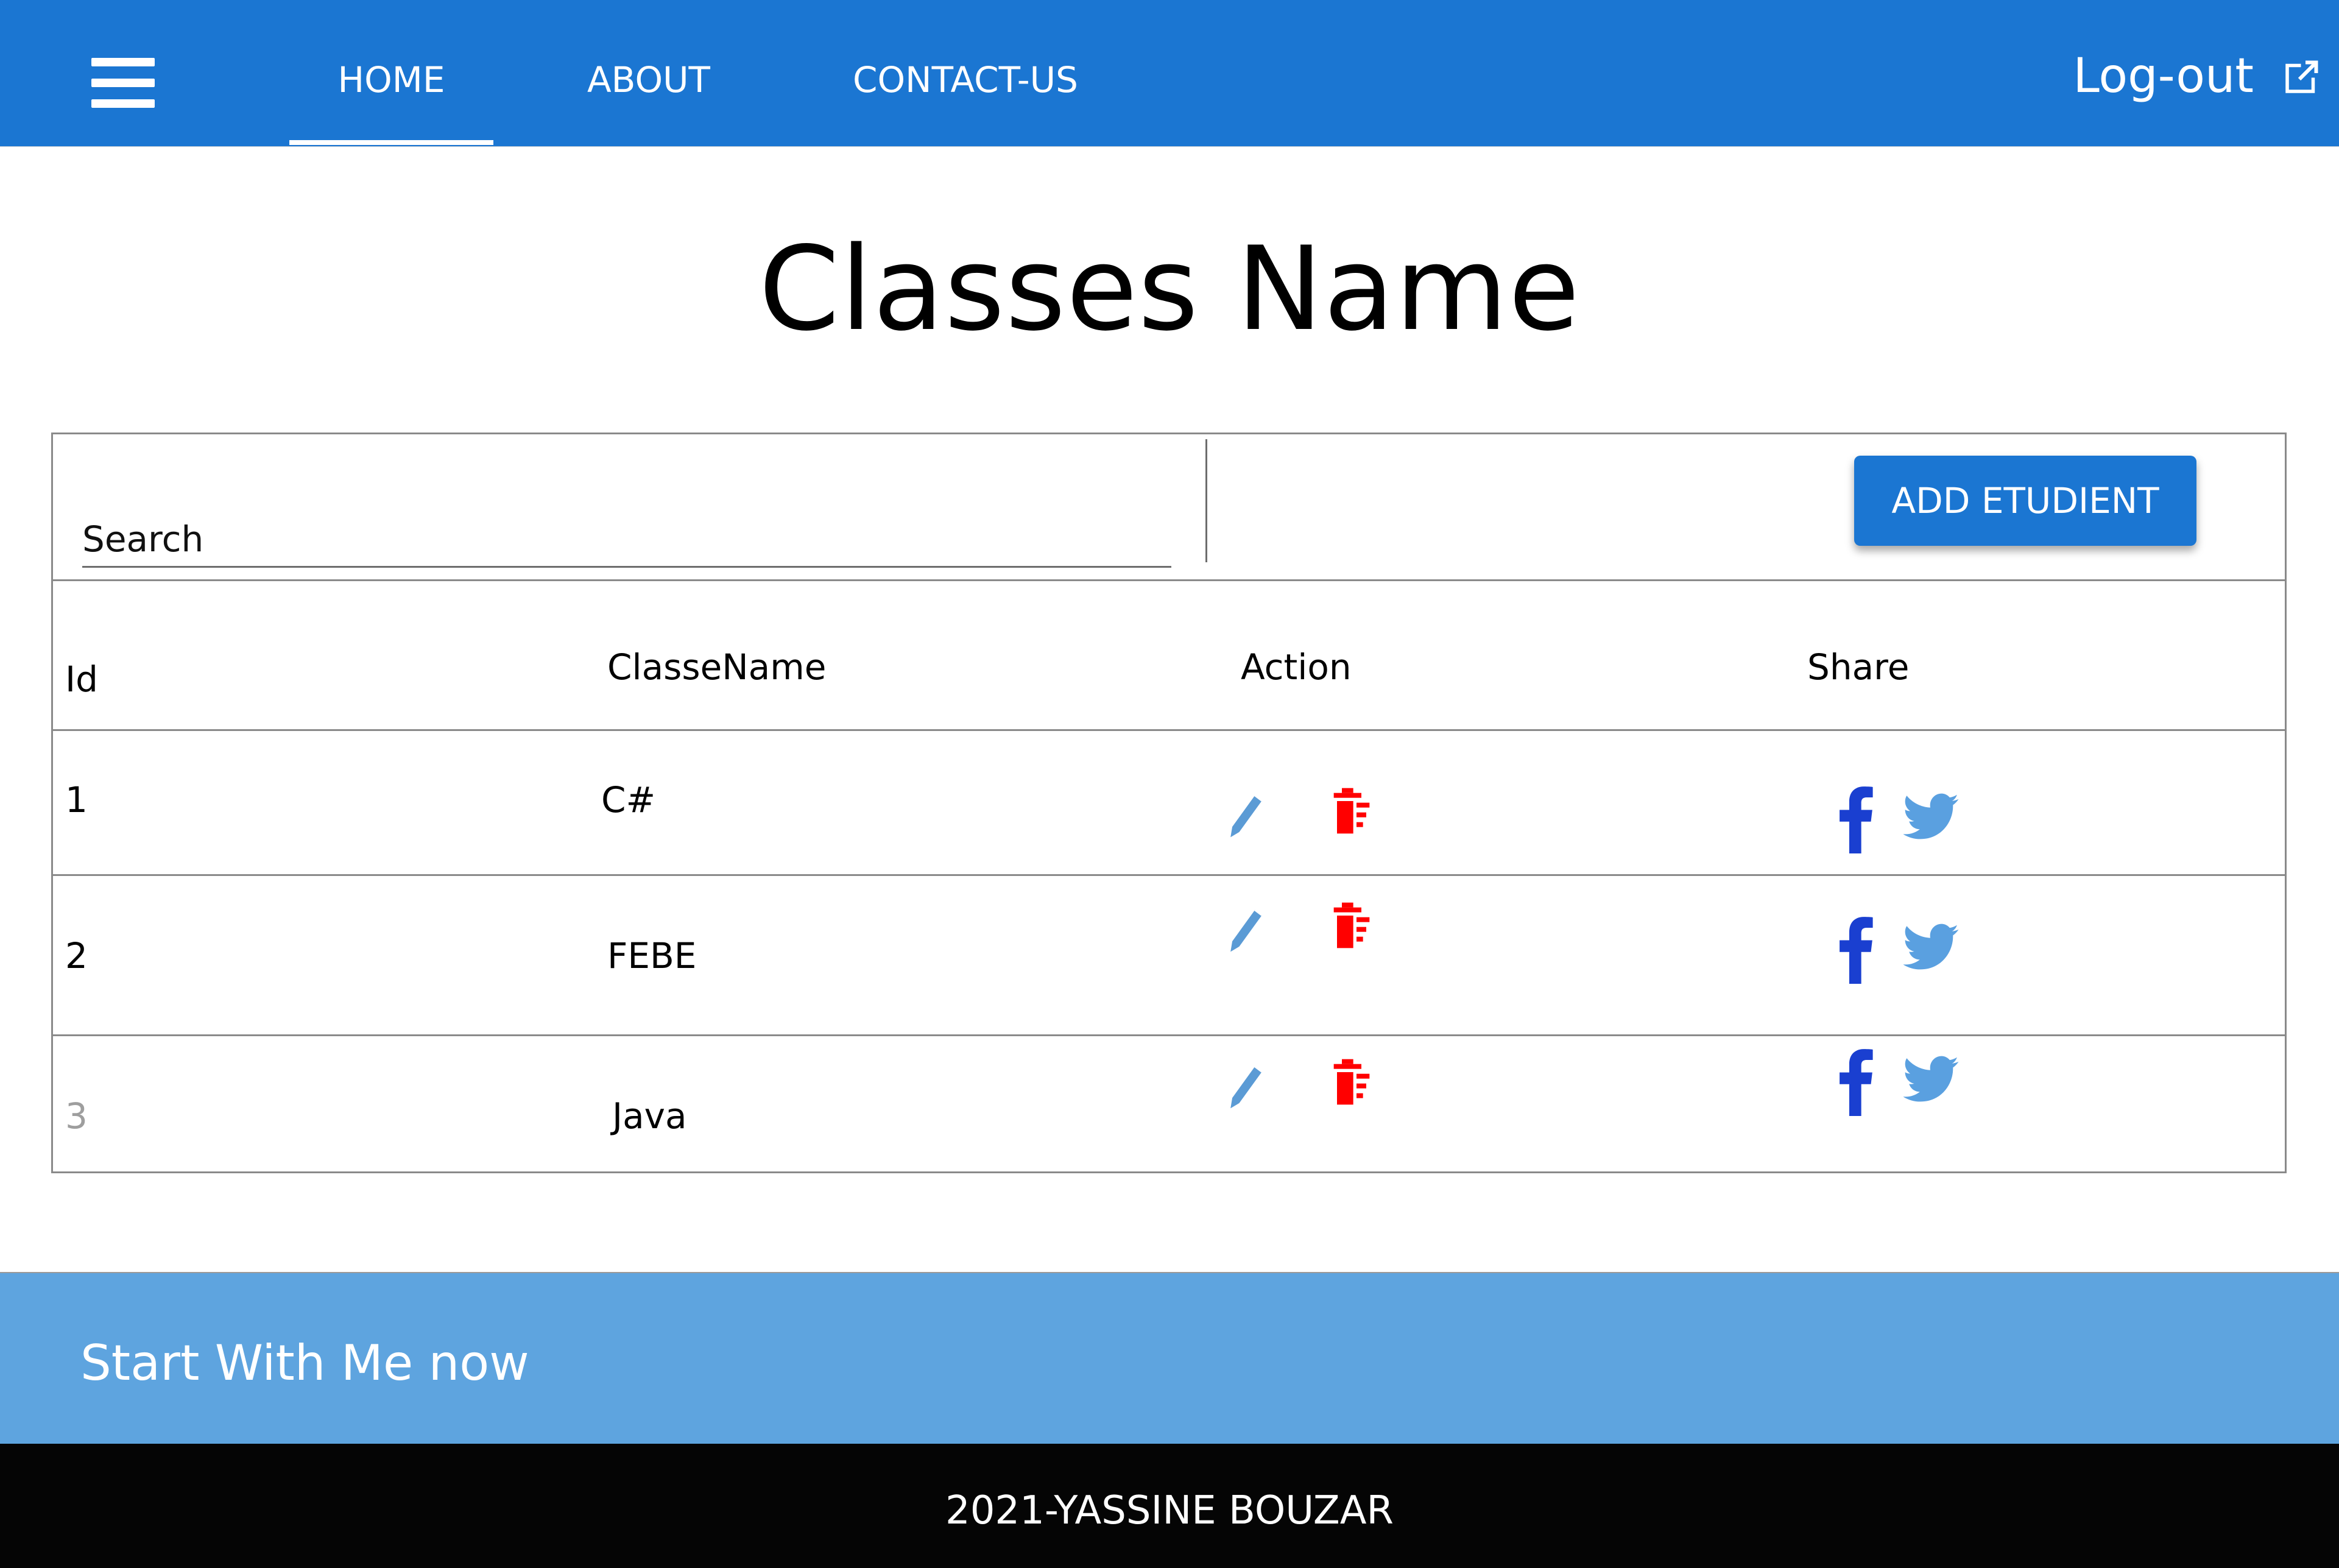 The width and height of the screenshot is (2339, 1568). What do you see at coordinates (1169, 1510) in the screenshot?
I see `copyright-text: 2021-YASSINE BOUZAR` at bounding box center [1169, 1510].